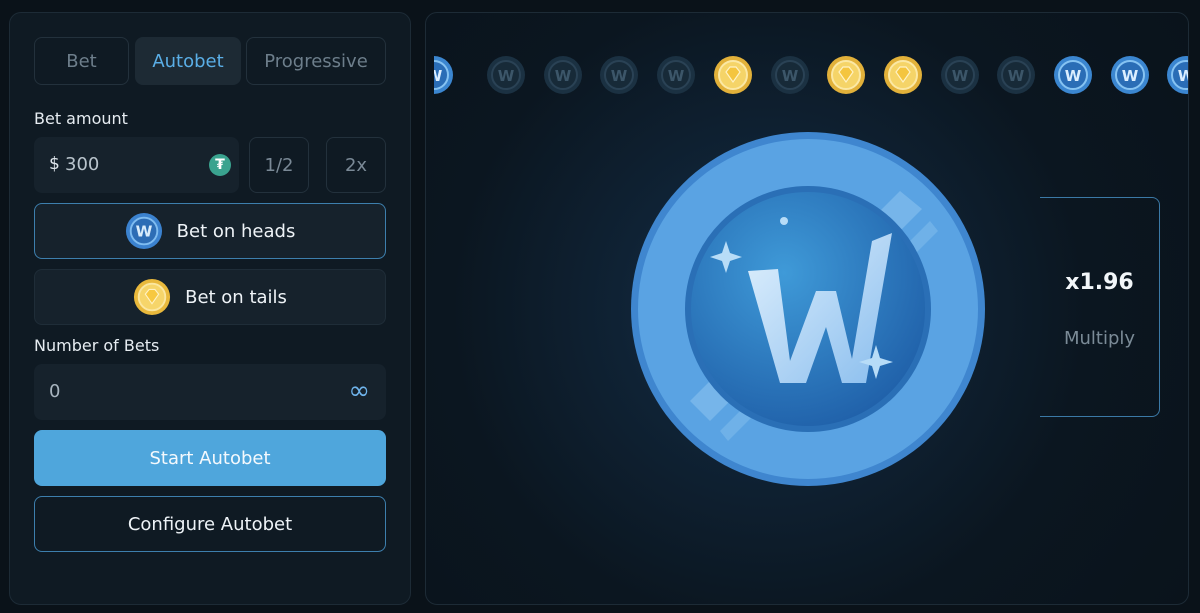 This screenshot has height=613, width=1200. Describe the element at coordinates (1100, 307) in the screenshot. I see `multiplier-box: x1.96 Multiply` at that location.